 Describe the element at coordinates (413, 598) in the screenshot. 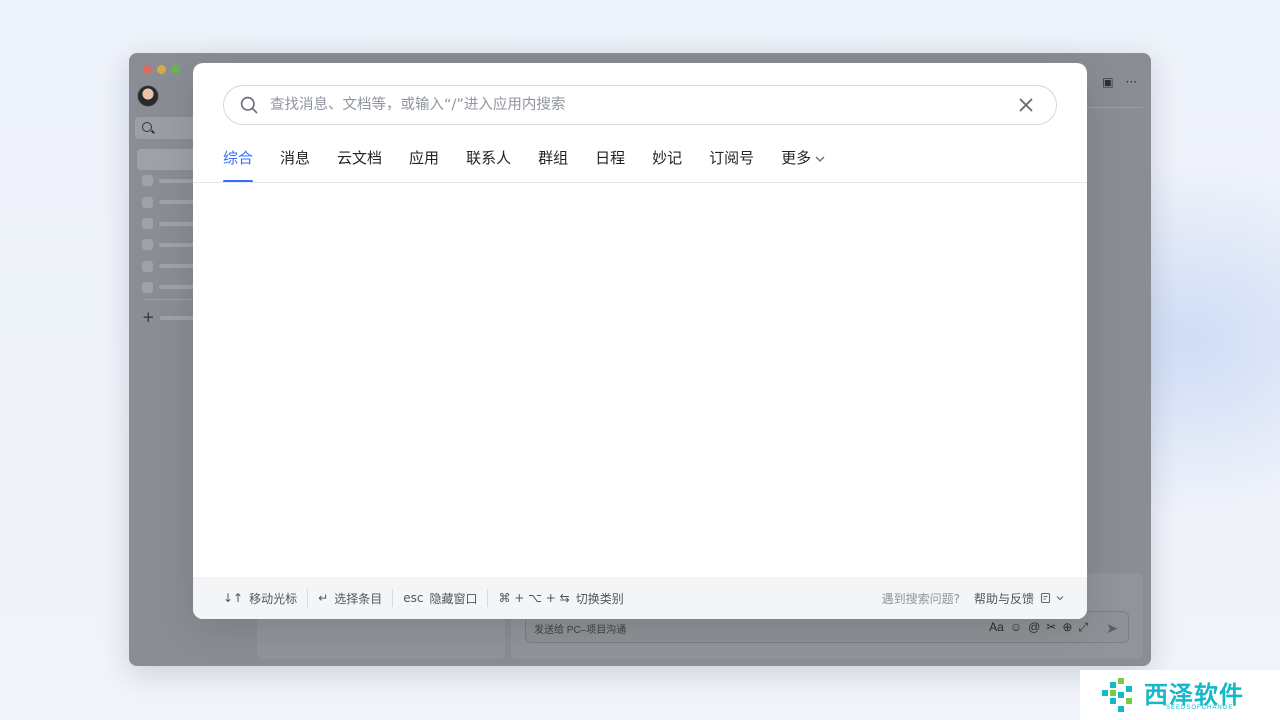

I see `esc-key: esc` at that location.